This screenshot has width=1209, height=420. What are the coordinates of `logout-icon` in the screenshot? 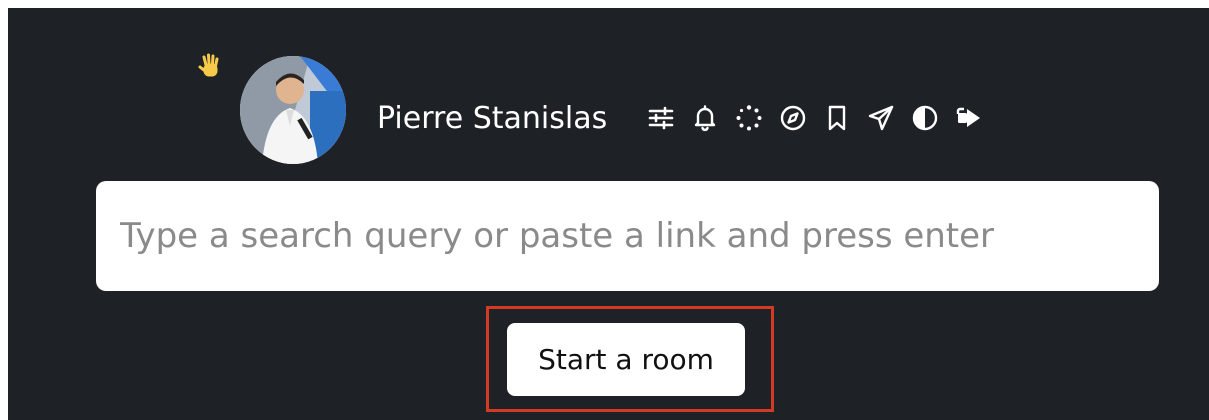 It's located at (969, 118).